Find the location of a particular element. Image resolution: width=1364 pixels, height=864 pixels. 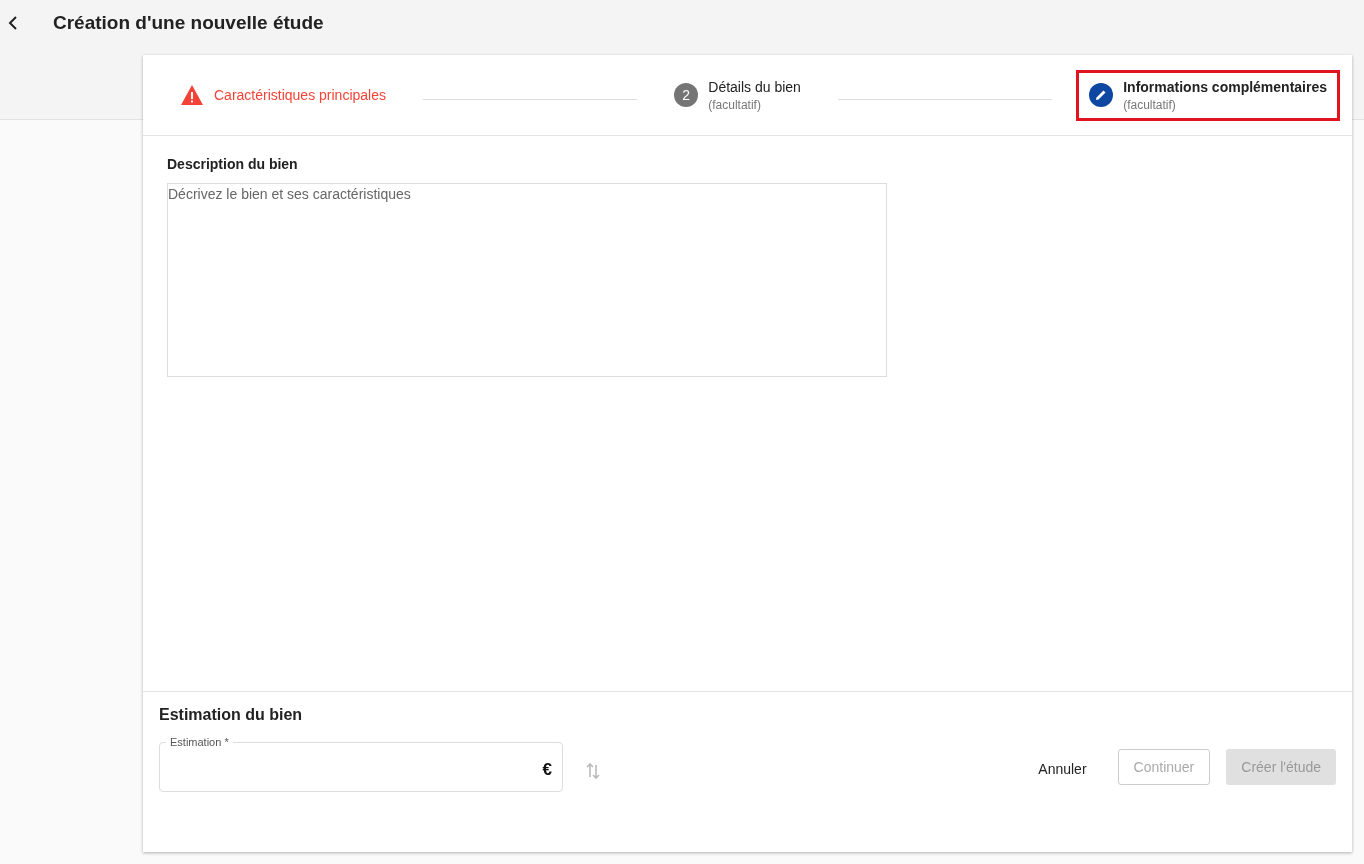

chevron-left-icon is located at coordinates (13, 23).